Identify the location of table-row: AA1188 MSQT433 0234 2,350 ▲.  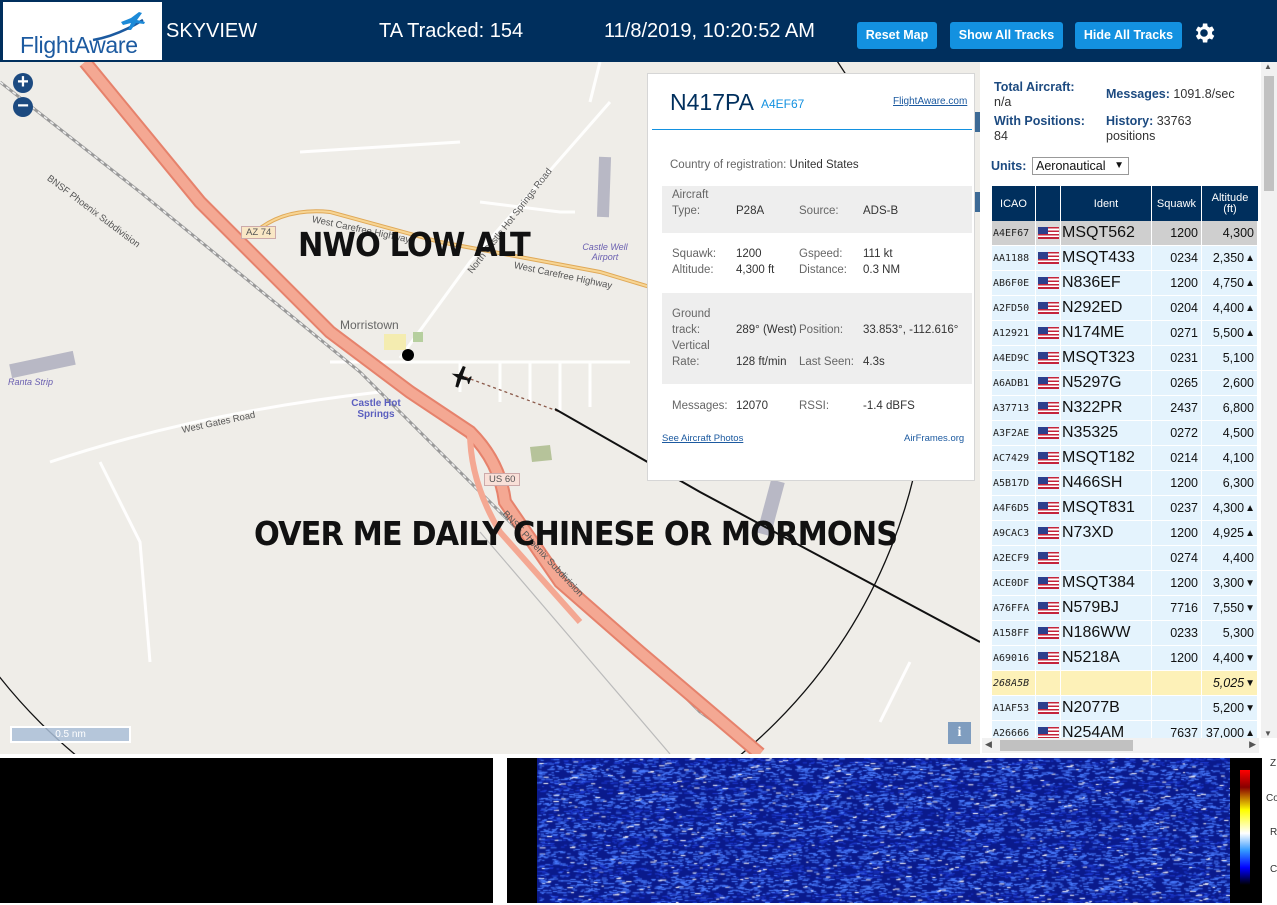
(1125, 258).